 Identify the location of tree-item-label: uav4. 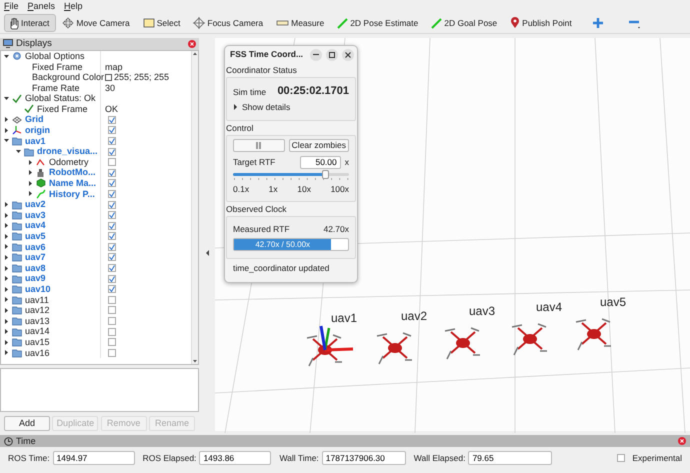
(35, 225).